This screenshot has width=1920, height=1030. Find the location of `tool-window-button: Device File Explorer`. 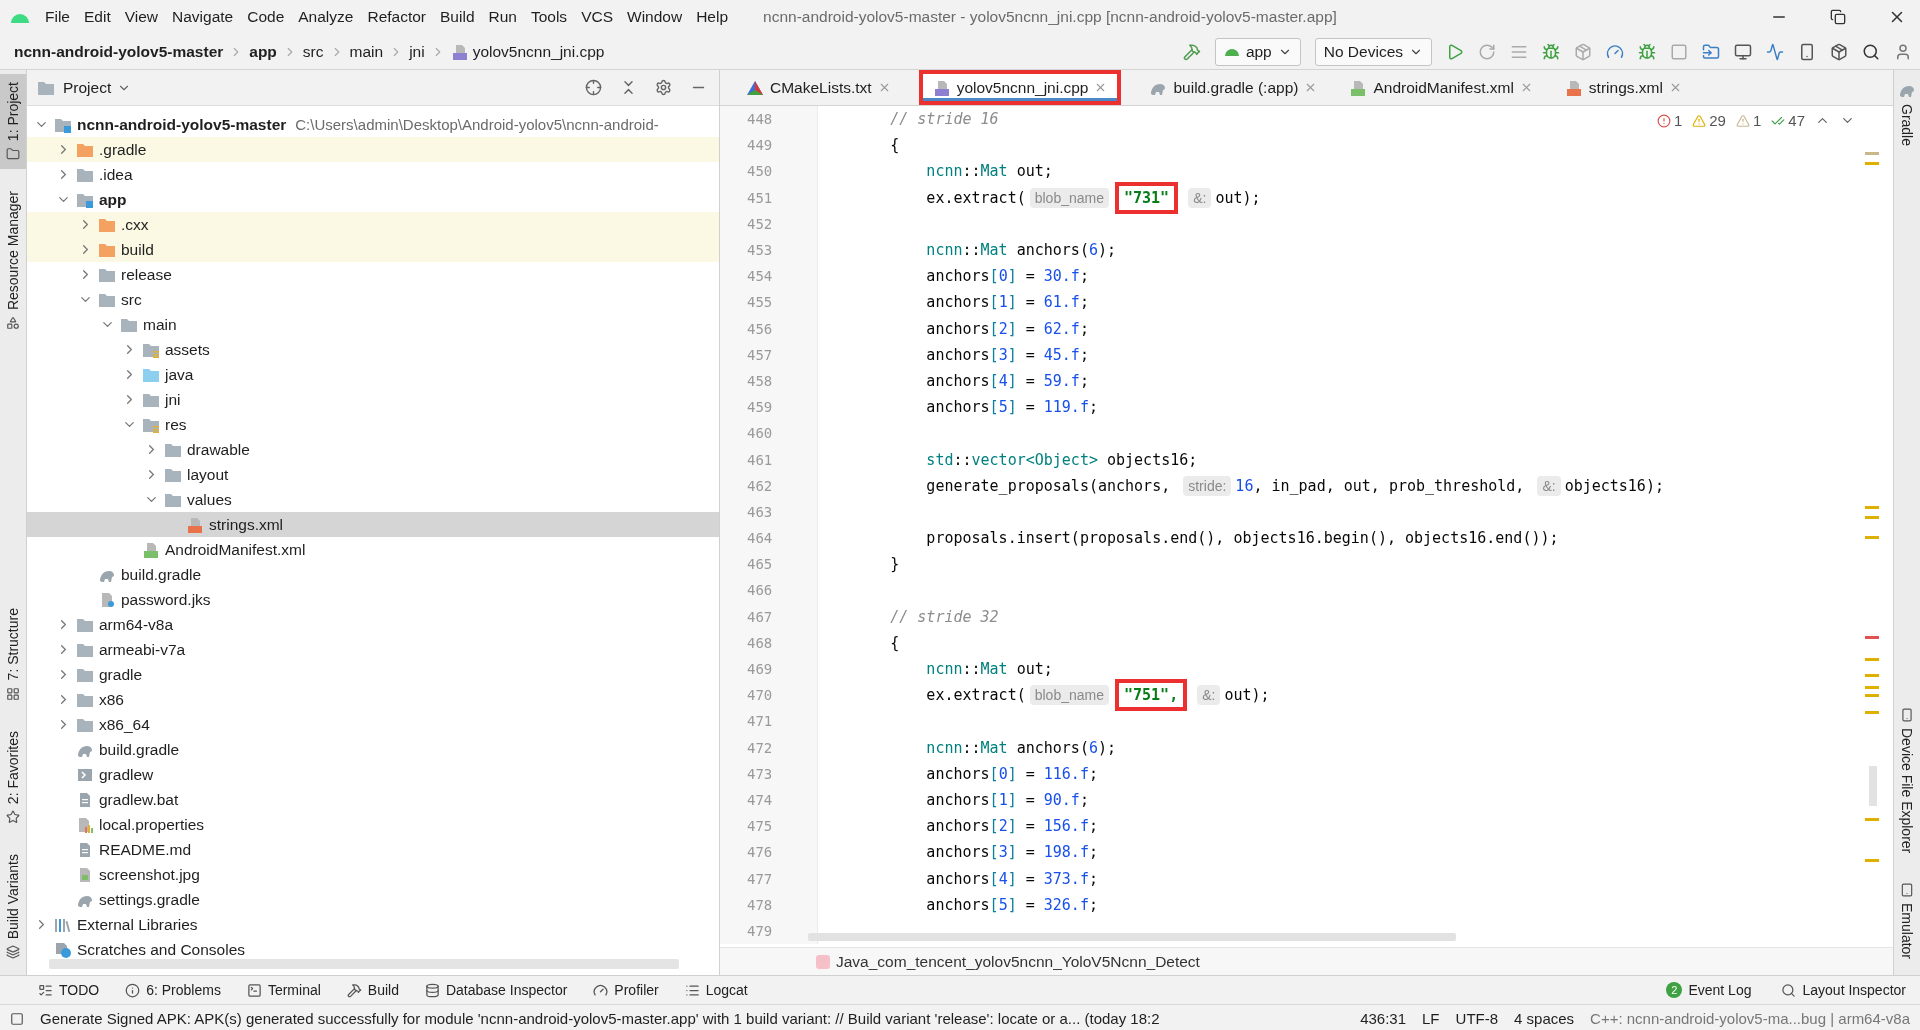

tool-window-button: Device File Explorer is located at coordinates (1907, 780).